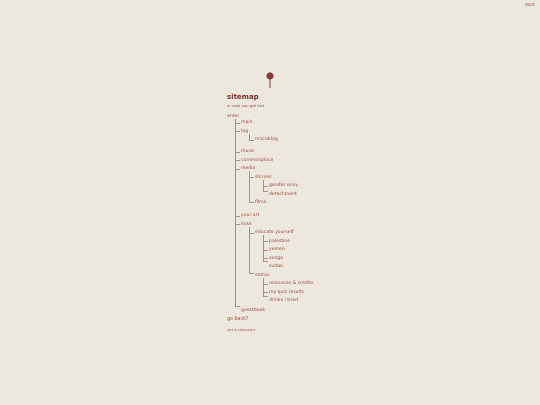 This screenshot has height=405, width=540. What do you see at coordinates (274, 232) in the screenshot?
I see `tree-item-educate-yourself: educate yourself` at bounding box center [274, 232].